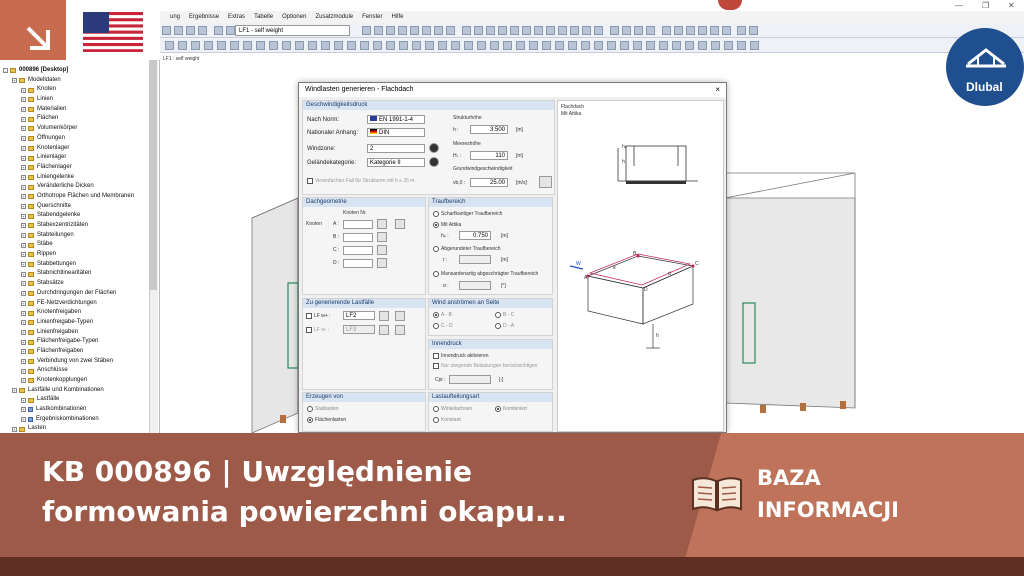  I want to click on constant-radio, so click(436, 420).